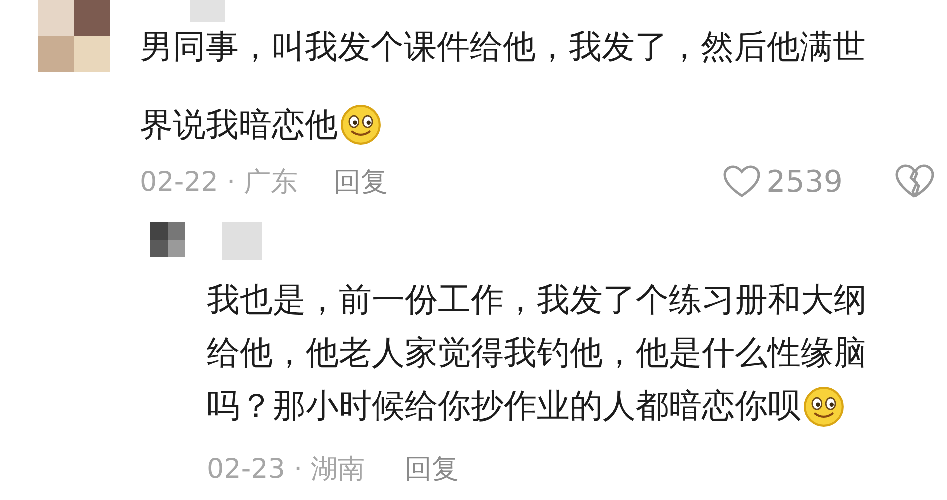  Describe the element at coordinates (239, 125) in the screenshot. I see `comment-text: 界说我暗恋他` at that location.